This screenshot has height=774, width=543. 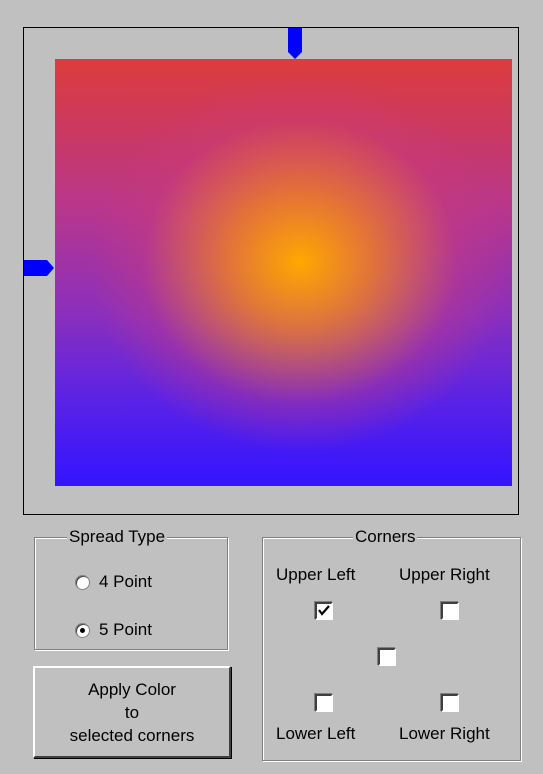 I want to click on upper-left-checkbox, so click(x=324, y=611).